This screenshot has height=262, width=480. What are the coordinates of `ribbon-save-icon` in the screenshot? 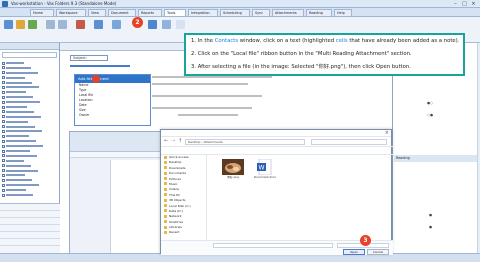 It's located at (32, 24).